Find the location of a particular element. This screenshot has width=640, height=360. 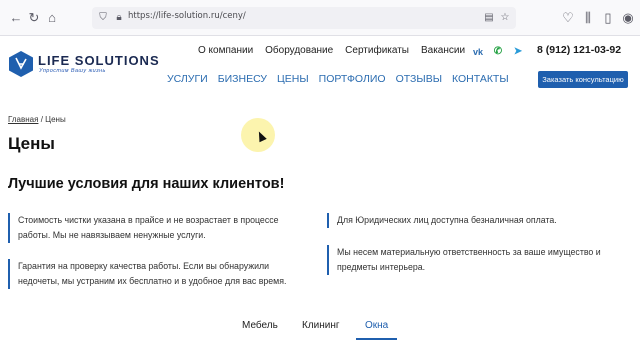

section-subheading: Лучшие условия для наших клиентов! is located at coordinates (146, 184).